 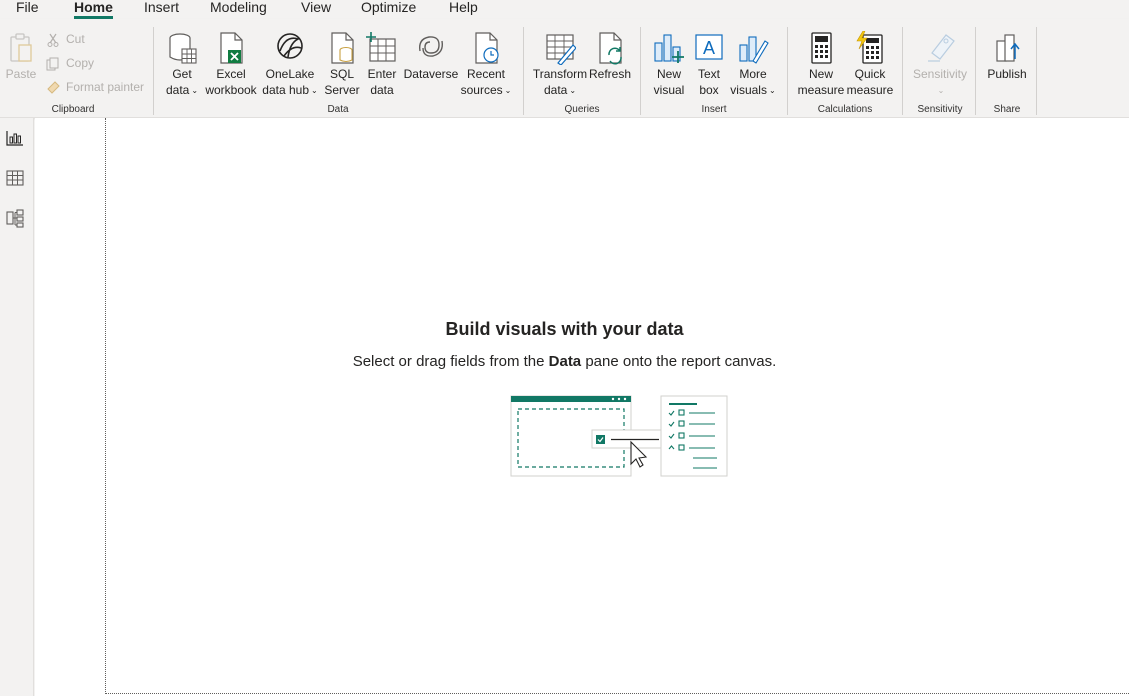 What do you see at coordinates (940, 109) in the screenshot?
I see `sensitivity-group-label: Sensitivity` at bounding box center [940, 109].